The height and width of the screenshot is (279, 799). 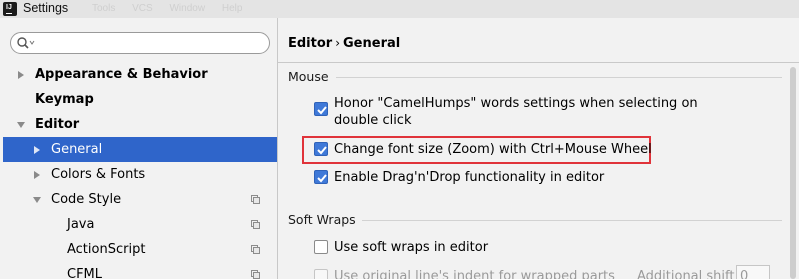 I want to click on tree-item-label: Keymap, so click(x=64, y=99).